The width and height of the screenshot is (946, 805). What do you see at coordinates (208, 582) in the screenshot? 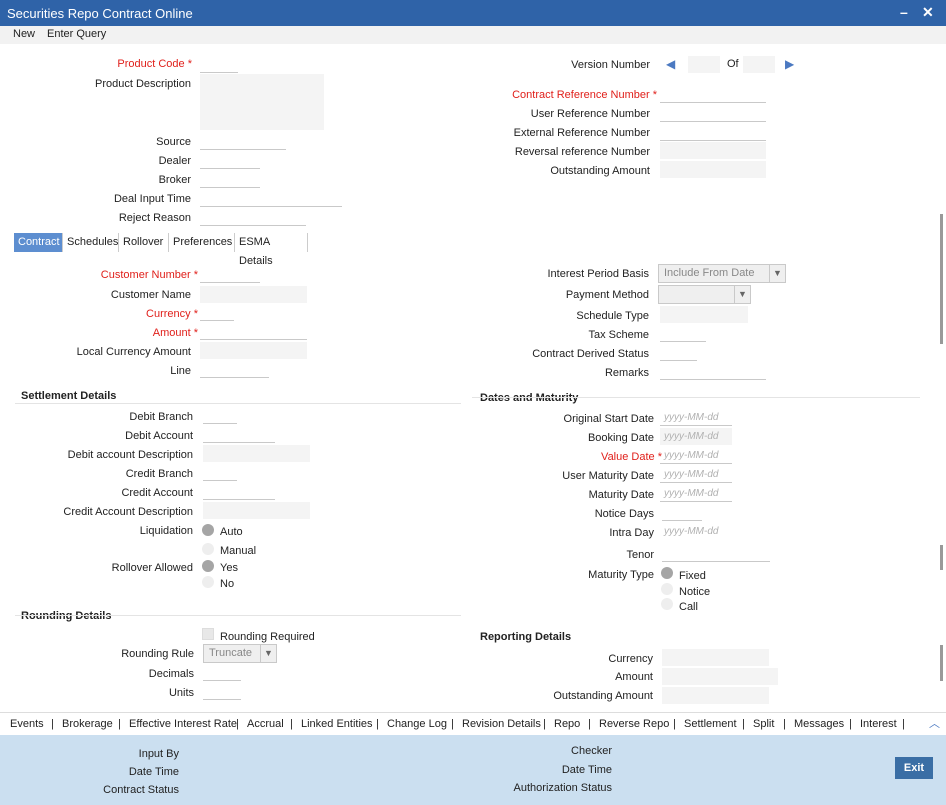
I see `rollover-no-radio` at bounding box center [208, 582].